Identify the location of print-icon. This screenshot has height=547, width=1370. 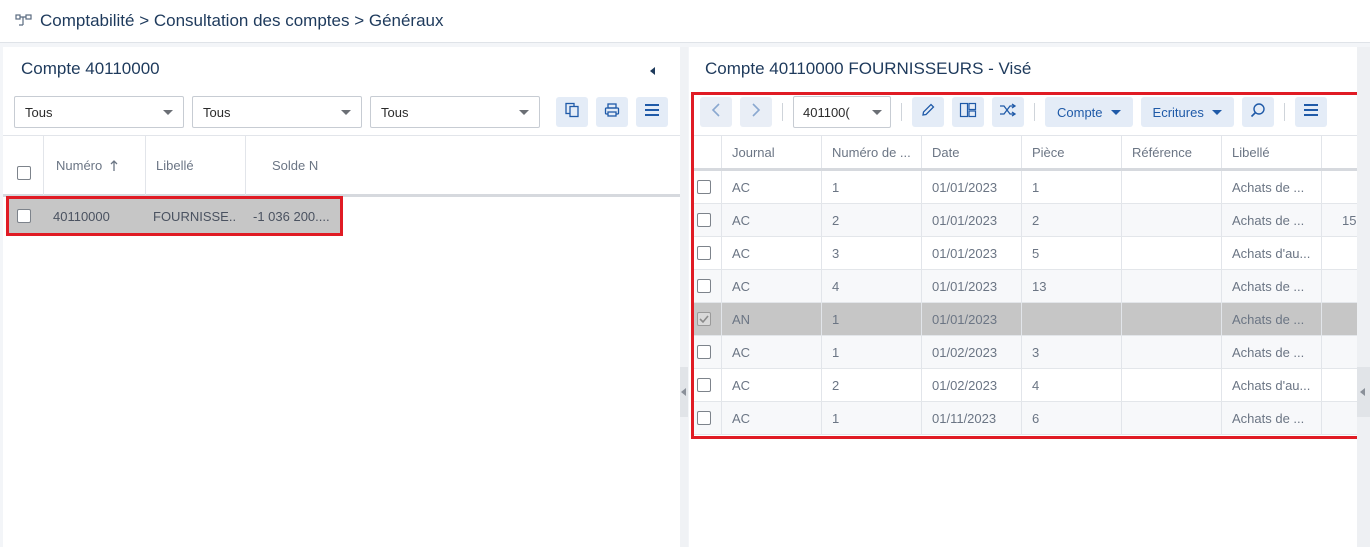
(612, 112).